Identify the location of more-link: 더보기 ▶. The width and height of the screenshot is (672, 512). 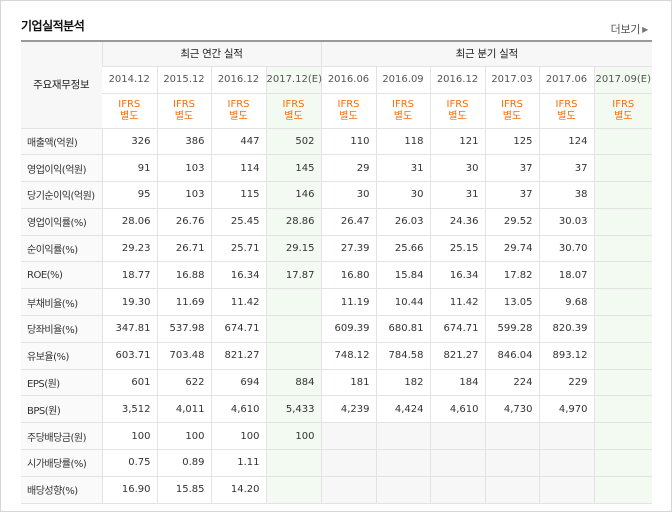
(630, 29).